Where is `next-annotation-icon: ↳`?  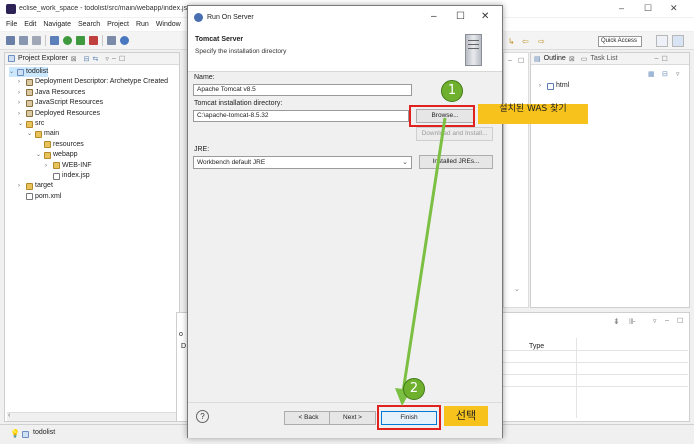 next-annotation-icon: ↳ is located at coordinates (511, 41).